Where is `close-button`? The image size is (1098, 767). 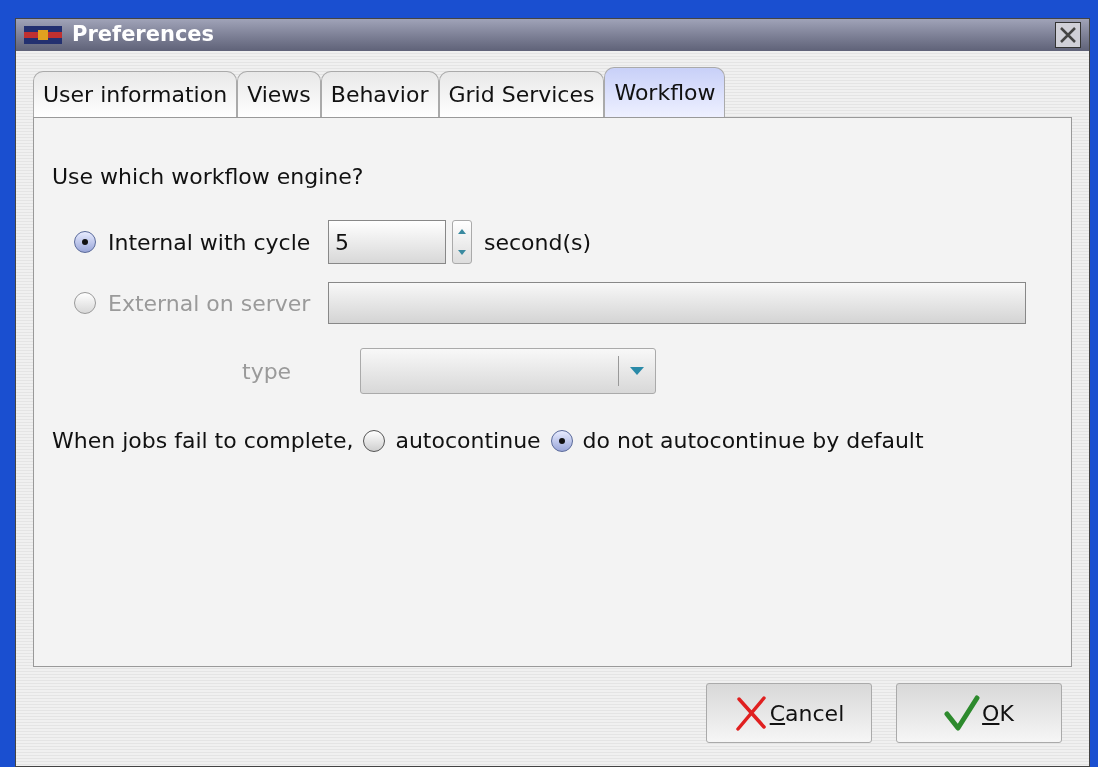
close-button is located at coordinates (1068, 35).